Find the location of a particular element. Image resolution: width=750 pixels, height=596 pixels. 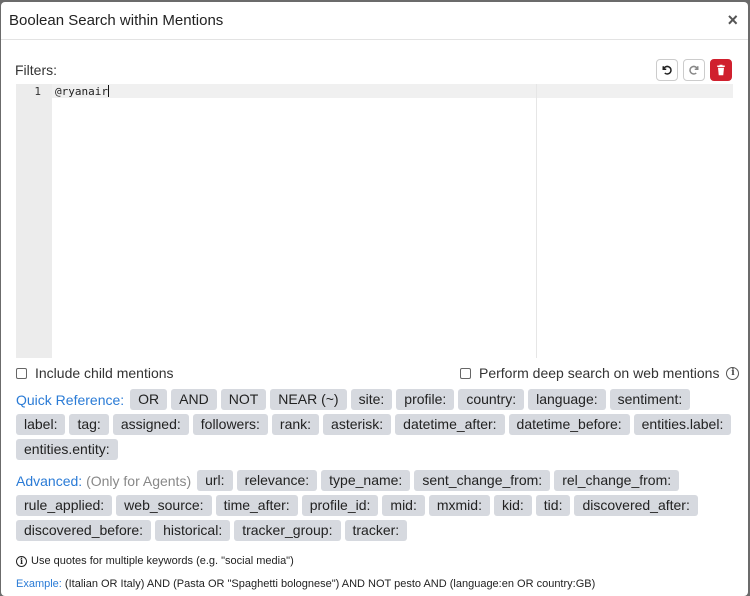

quick-reference-tag: entities.label: is located at coordinates (682, 424).